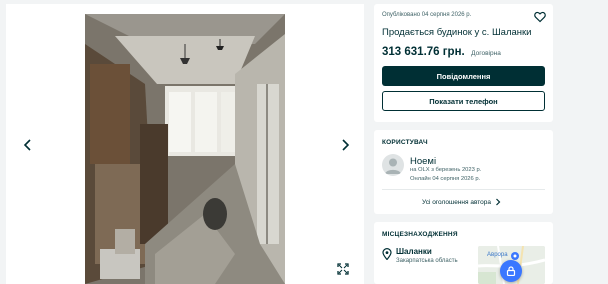 The image size is (608, 284). What do you see at coordinates (420, 234) in the screenshot?
I see `location-section-title: МІСЦЕЗНАХОДЖЕННЯ` at bounding box center [420, 234].